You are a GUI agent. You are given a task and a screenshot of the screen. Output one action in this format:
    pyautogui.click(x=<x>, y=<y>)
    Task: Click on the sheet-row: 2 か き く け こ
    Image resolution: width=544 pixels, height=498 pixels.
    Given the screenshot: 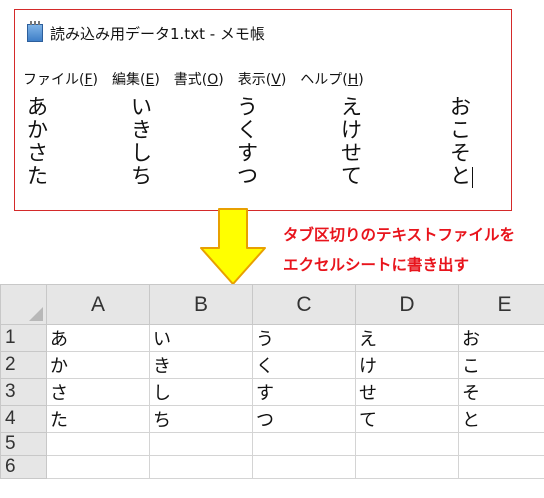 What is the action you would take?
    pyautogui.click(x=272, y=365)
    